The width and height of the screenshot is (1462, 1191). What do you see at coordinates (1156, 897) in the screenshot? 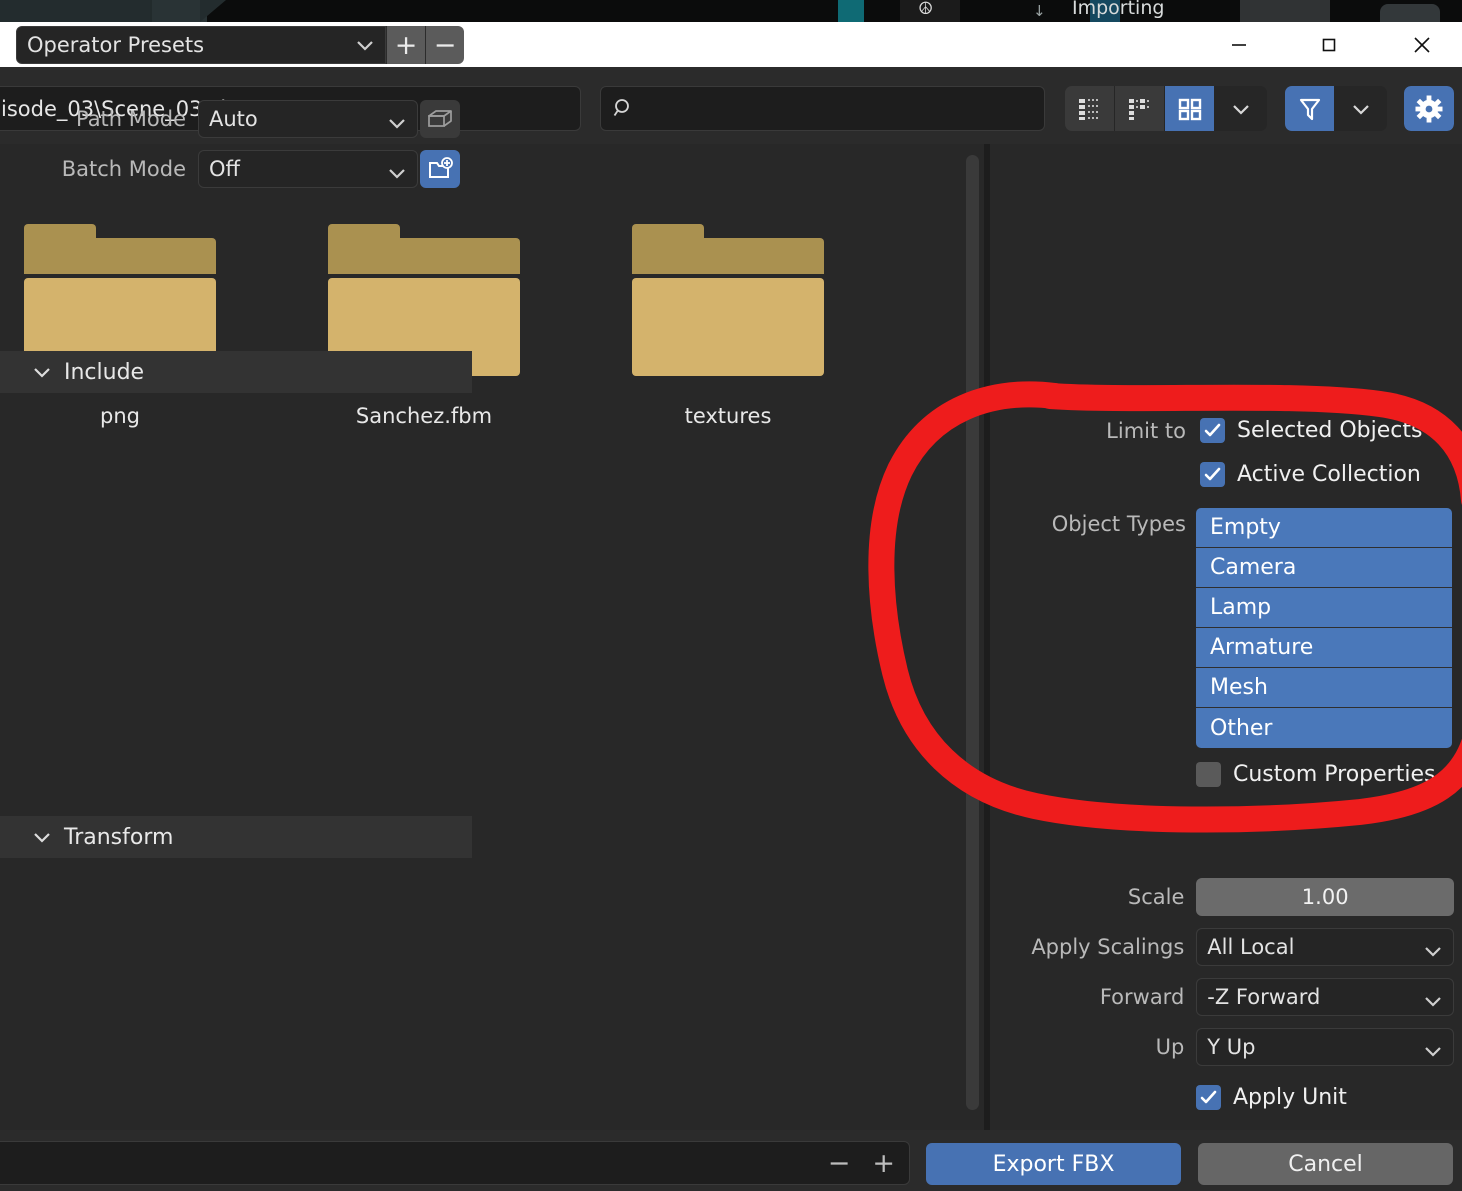
I see `scale-label: Scale` at bounding box center [1156, 897].